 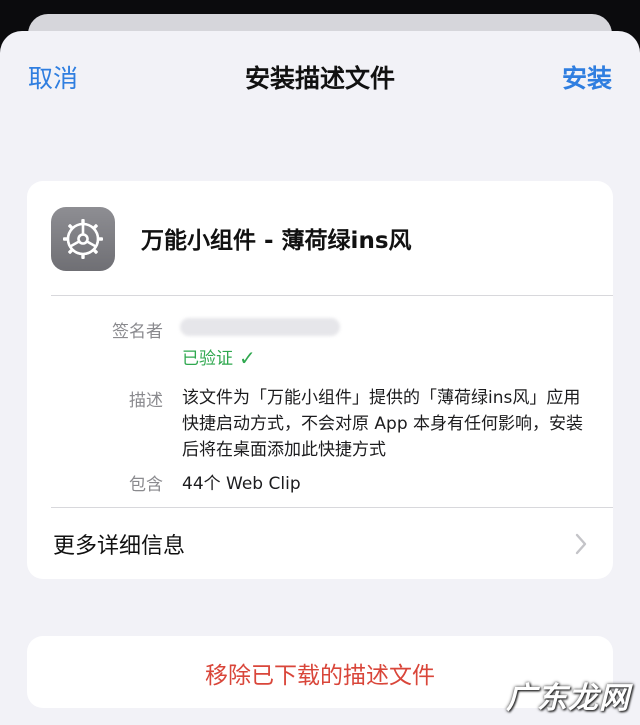 I want to click on more-details-label: 更多详细信息, so click(x=119, y=546).